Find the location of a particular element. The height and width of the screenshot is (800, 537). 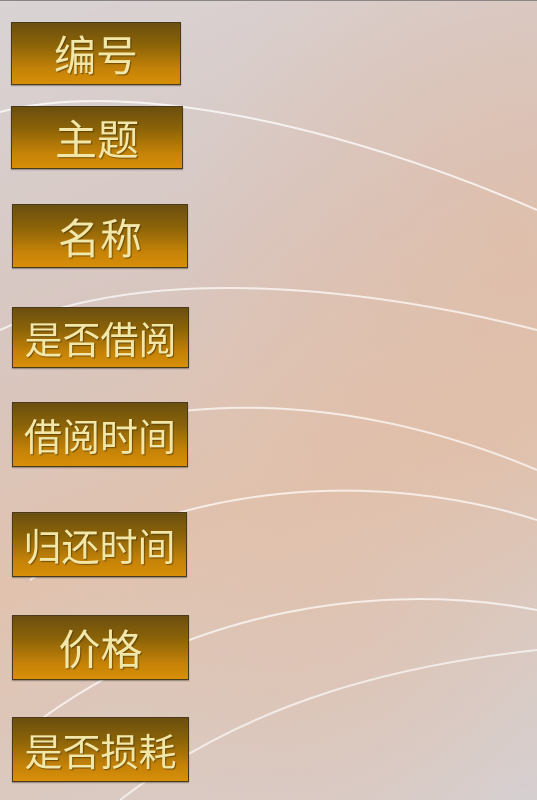

label-is-borrowed: 是否借阅 is located at coordinates (100, 337).